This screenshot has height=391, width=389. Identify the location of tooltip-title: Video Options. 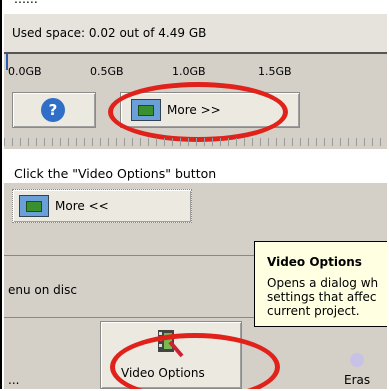
(314, 262).